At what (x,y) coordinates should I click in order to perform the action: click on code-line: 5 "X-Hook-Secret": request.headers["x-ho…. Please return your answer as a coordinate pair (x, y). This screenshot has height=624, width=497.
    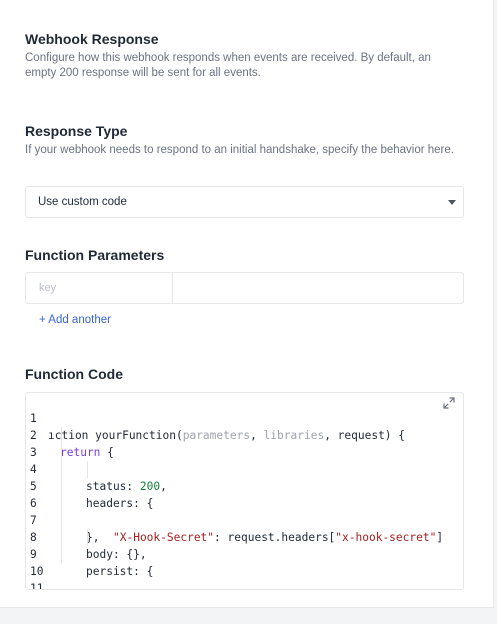
    Looking at the image, I should click on (244, 502).